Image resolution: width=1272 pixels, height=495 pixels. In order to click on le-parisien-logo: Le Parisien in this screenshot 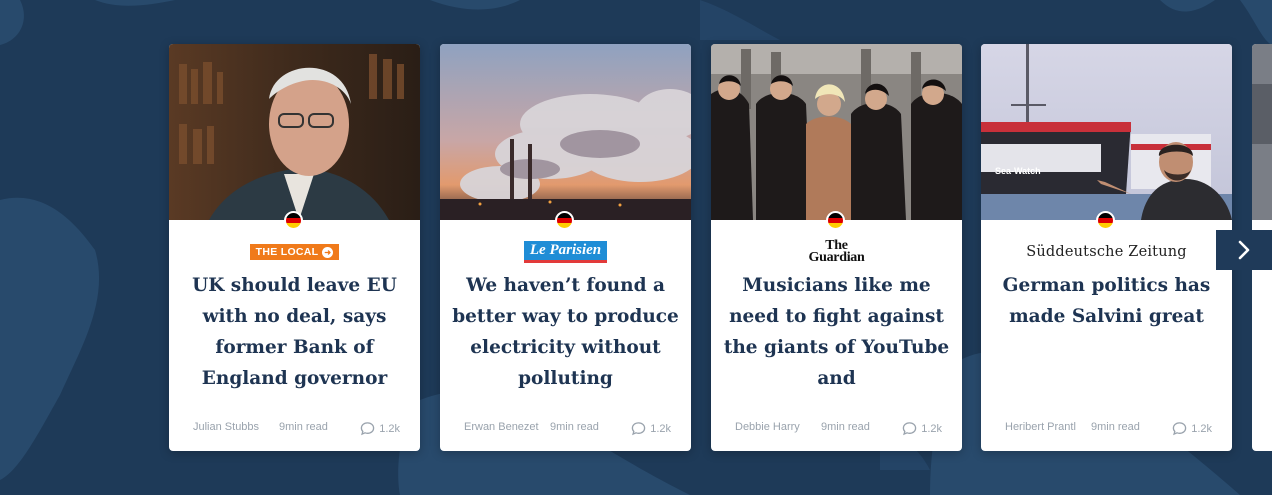, I will do `click(565, 252)`.